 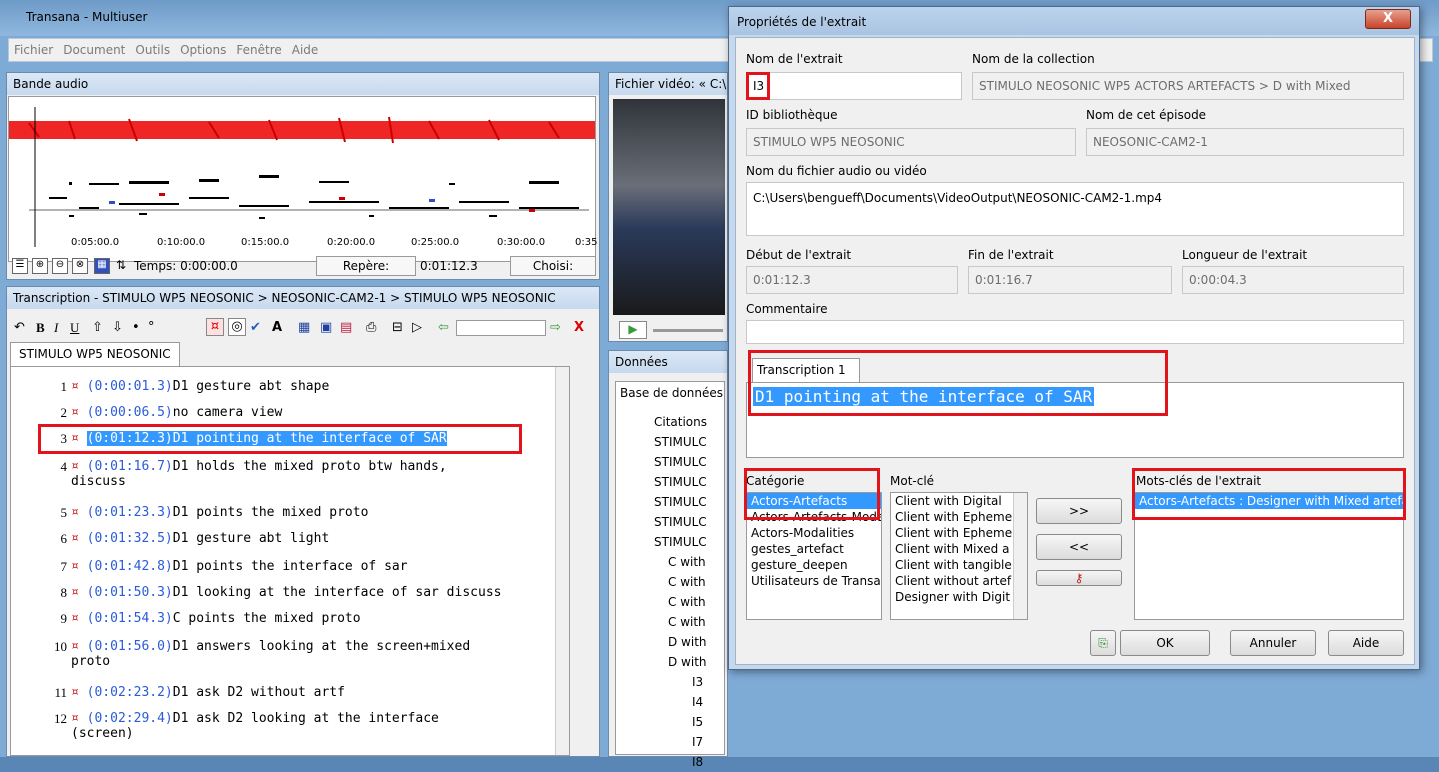 I want to click on cancel-button: Annuler, so click(x=1273, y=643).